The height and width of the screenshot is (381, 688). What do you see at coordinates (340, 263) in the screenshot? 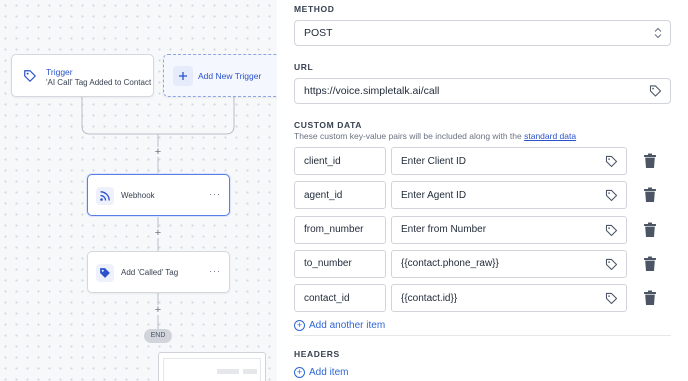
I see `key-input: to_number` at bounding box center [340, 263].